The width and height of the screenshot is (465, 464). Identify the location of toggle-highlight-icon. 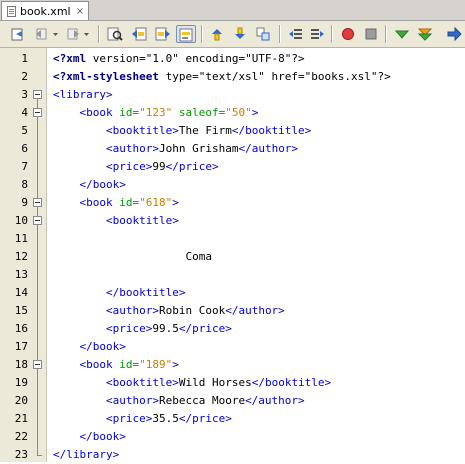
(186, 34).